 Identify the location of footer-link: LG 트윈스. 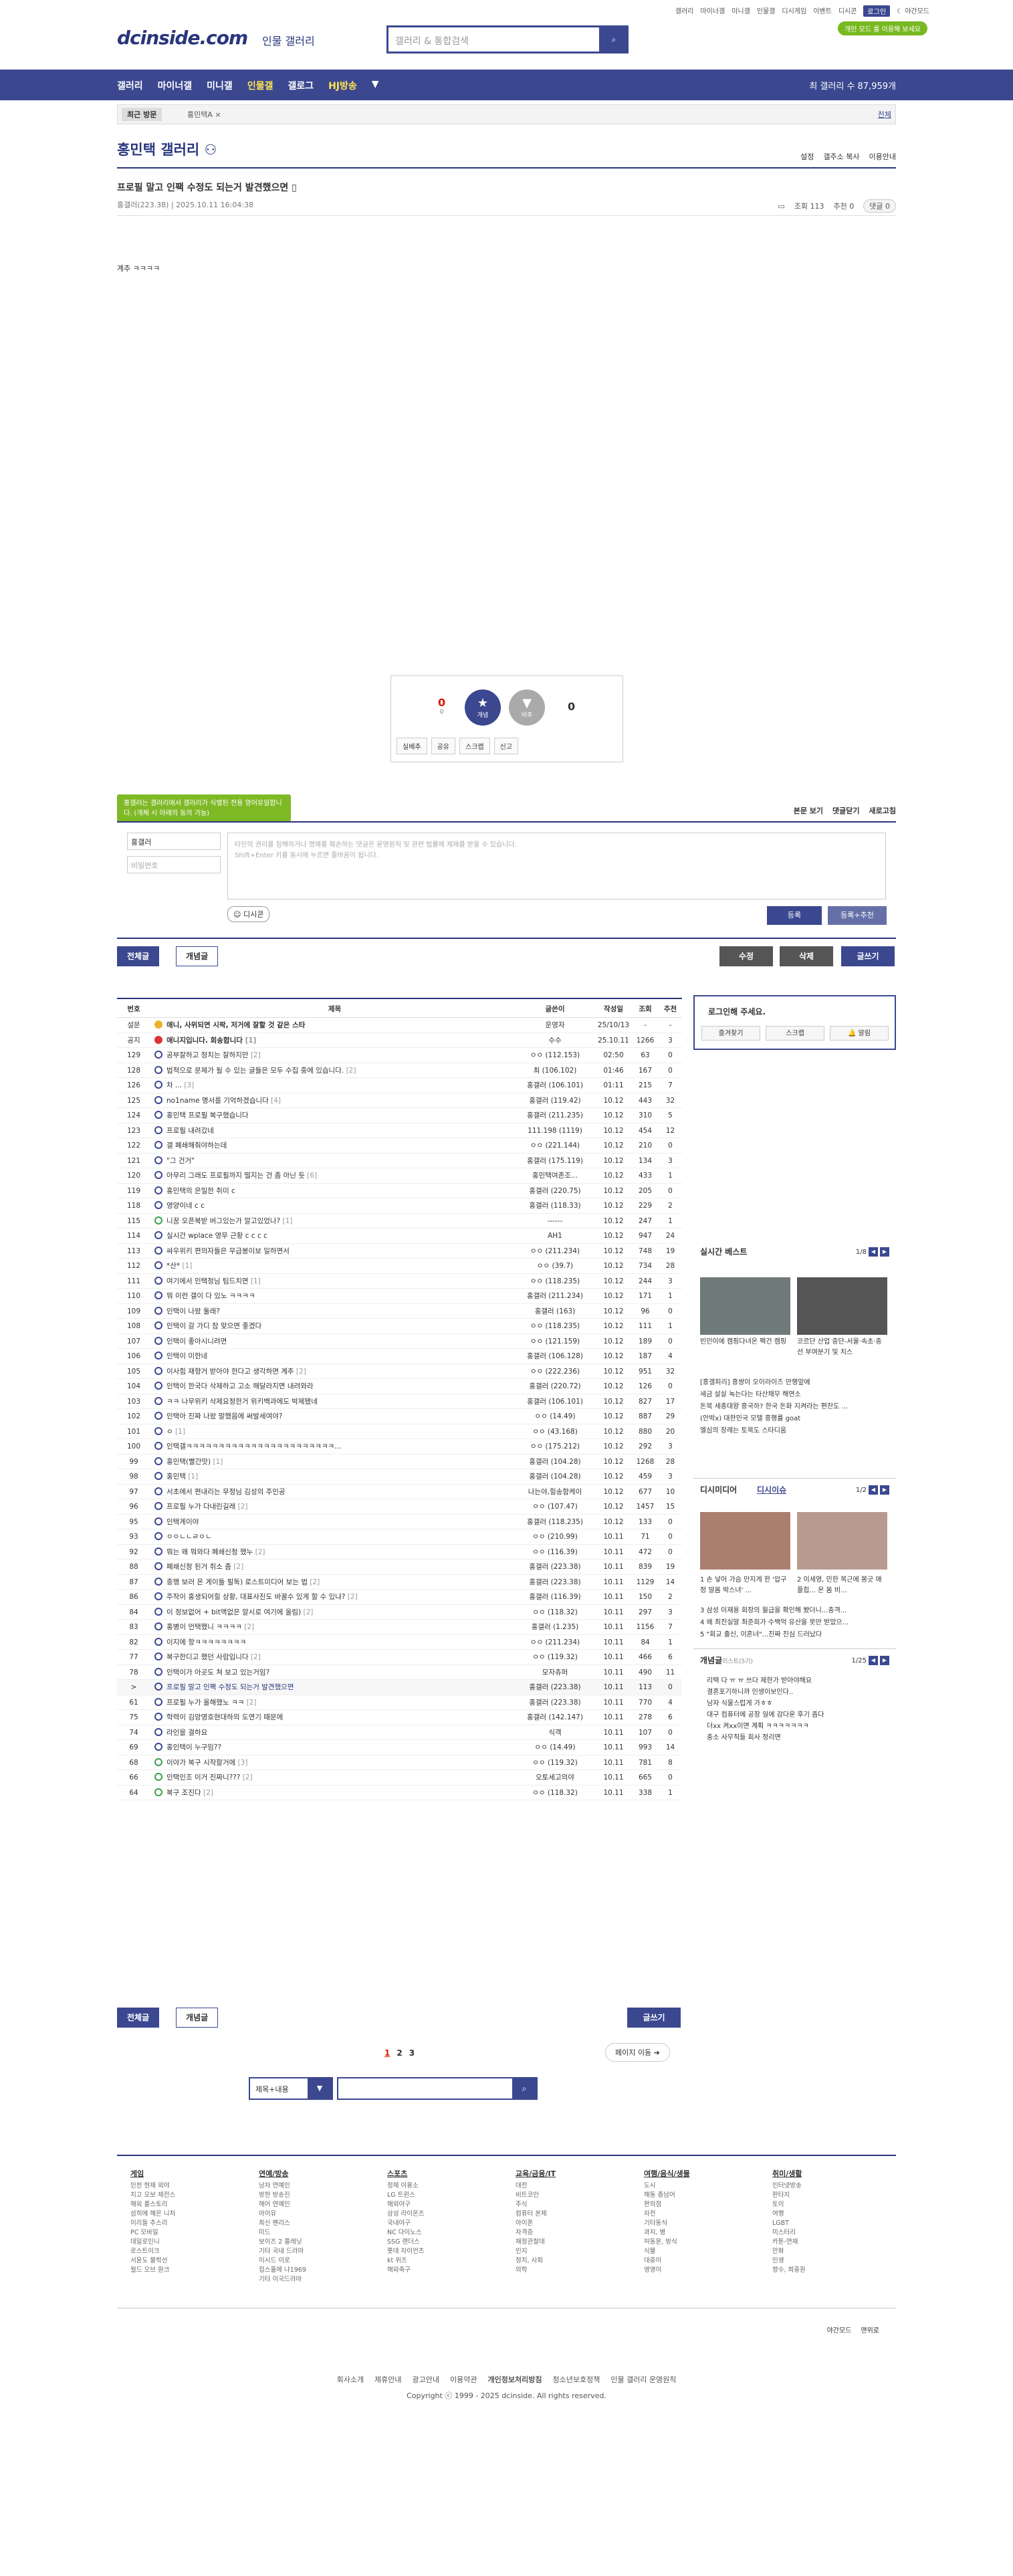
(405, 2195).